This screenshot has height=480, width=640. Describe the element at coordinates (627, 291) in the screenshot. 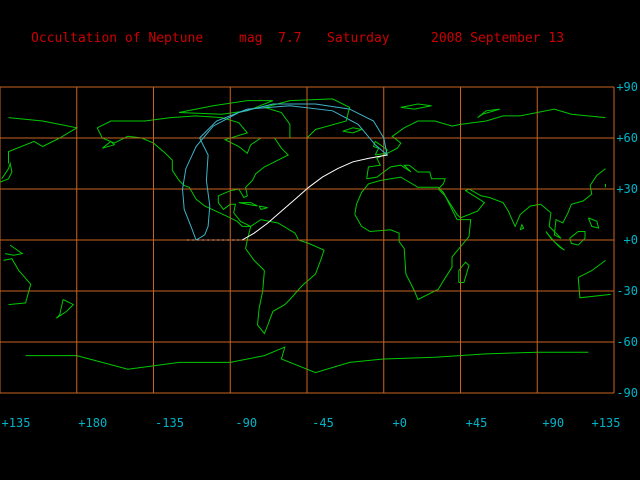

I see `latitude-label: -30` at that location.